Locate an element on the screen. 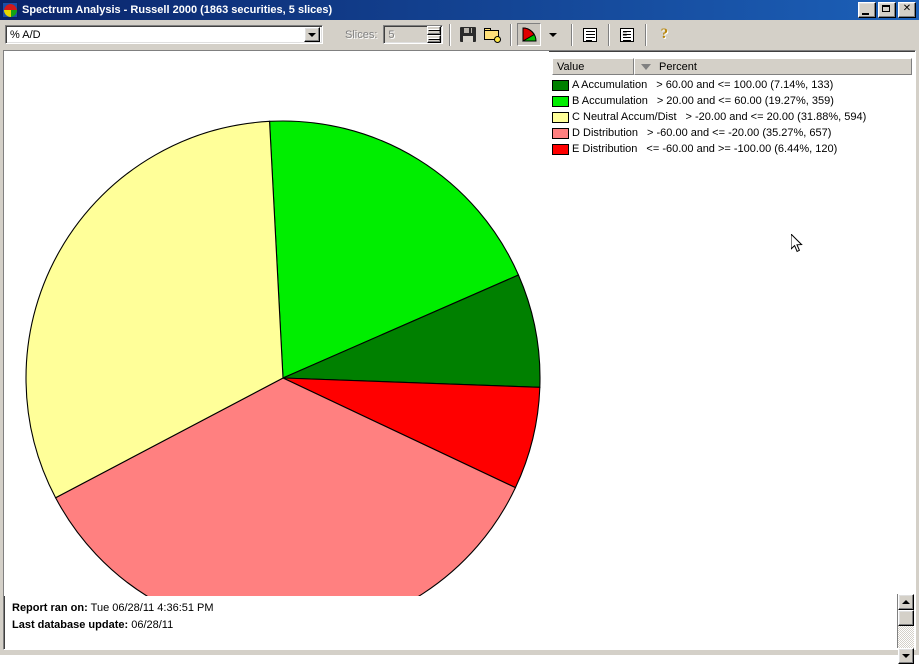 Image resolution: width=919 pixels, height=664 pixels. scrollbar-track is located at coordinates (906, 637).